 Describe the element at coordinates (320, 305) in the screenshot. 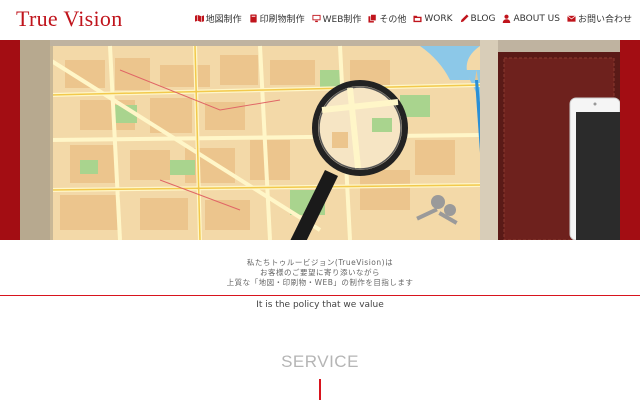

I see `policy-caption: It is the policy that we value` at that location.